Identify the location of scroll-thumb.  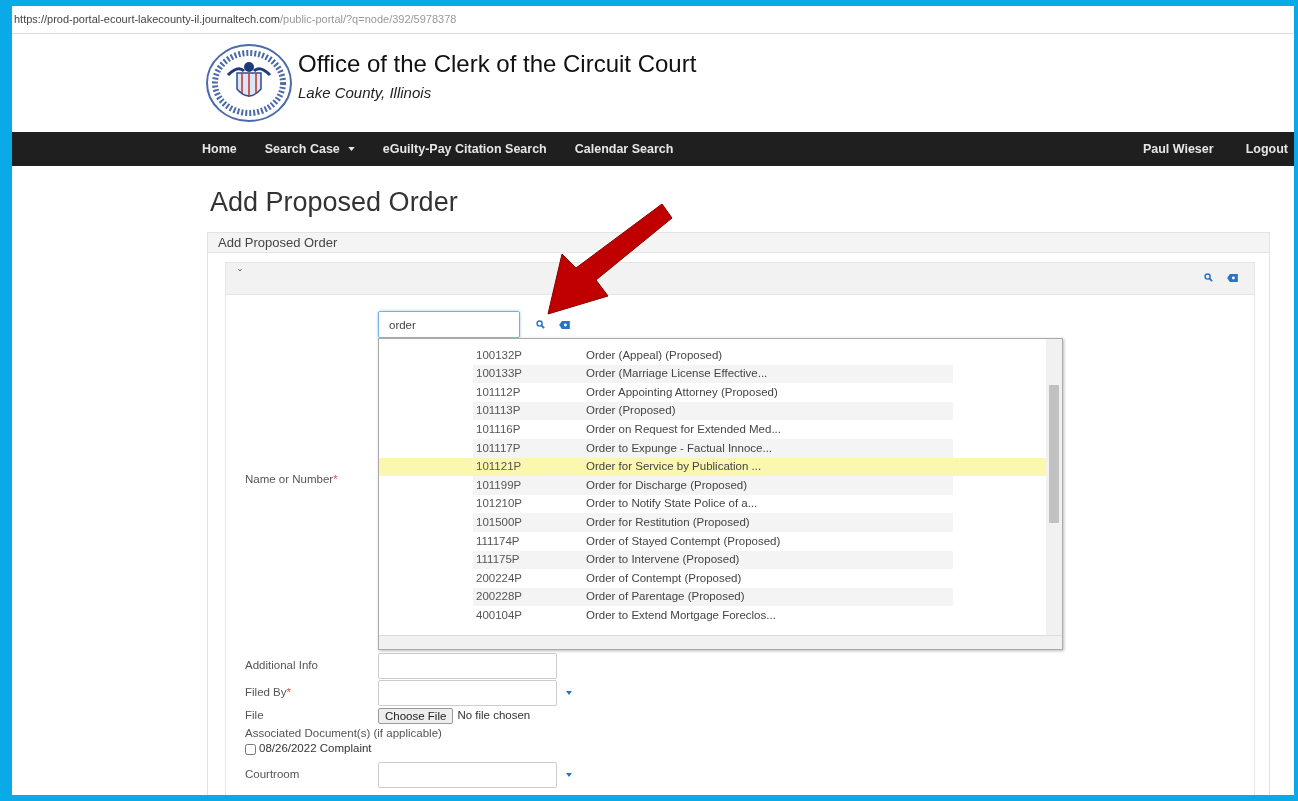
(1054, 454).